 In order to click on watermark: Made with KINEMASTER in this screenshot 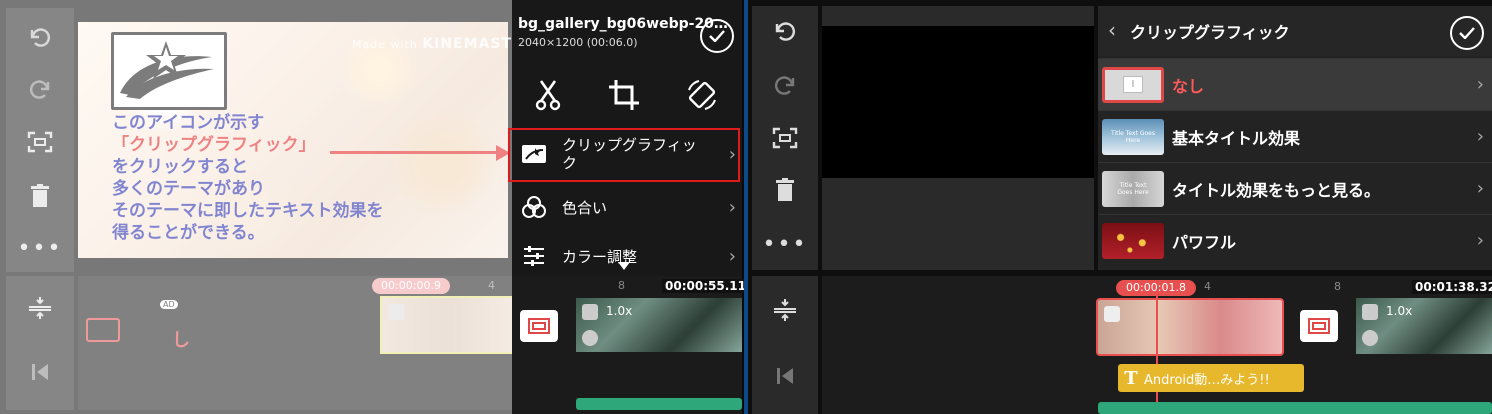, I will do `click(443, 44)`.